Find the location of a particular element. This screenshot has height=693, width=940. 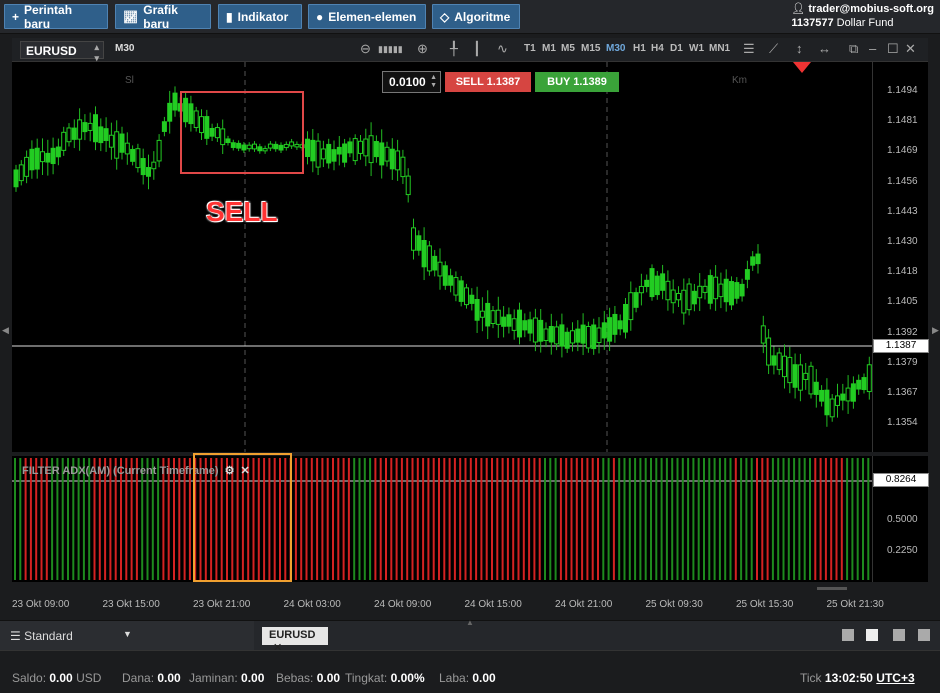

laba: Laba: 0.00 is located at coordinates (467, 678).